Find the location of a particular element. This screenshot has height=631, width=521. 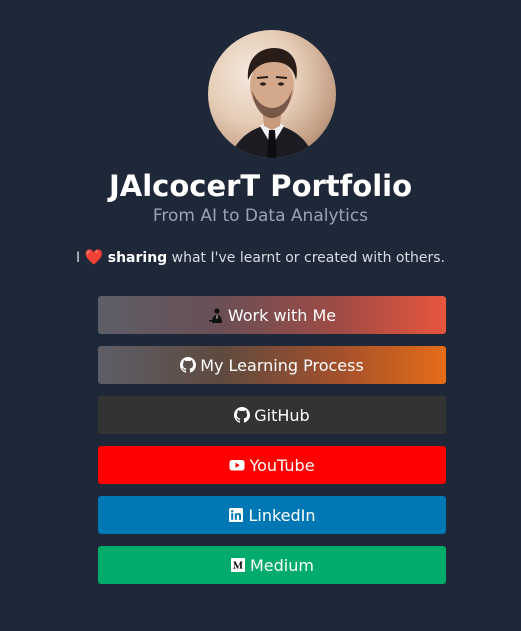

avatar is located at coordinates (272, 94).